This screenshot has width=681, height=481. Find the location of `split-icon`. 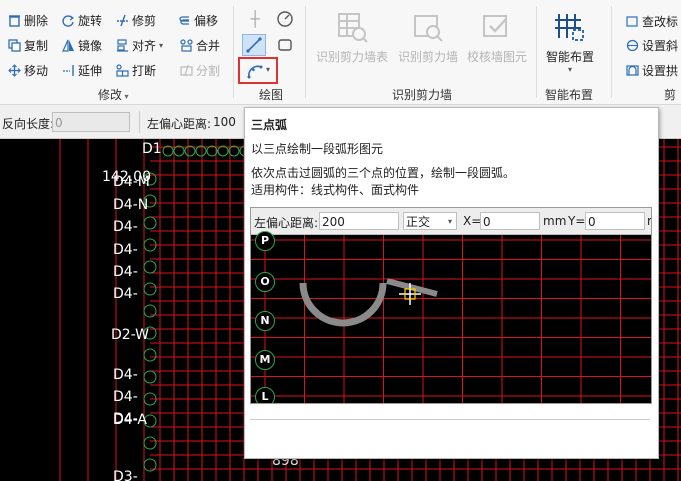

split-icon is located at coordinates (186, 70).